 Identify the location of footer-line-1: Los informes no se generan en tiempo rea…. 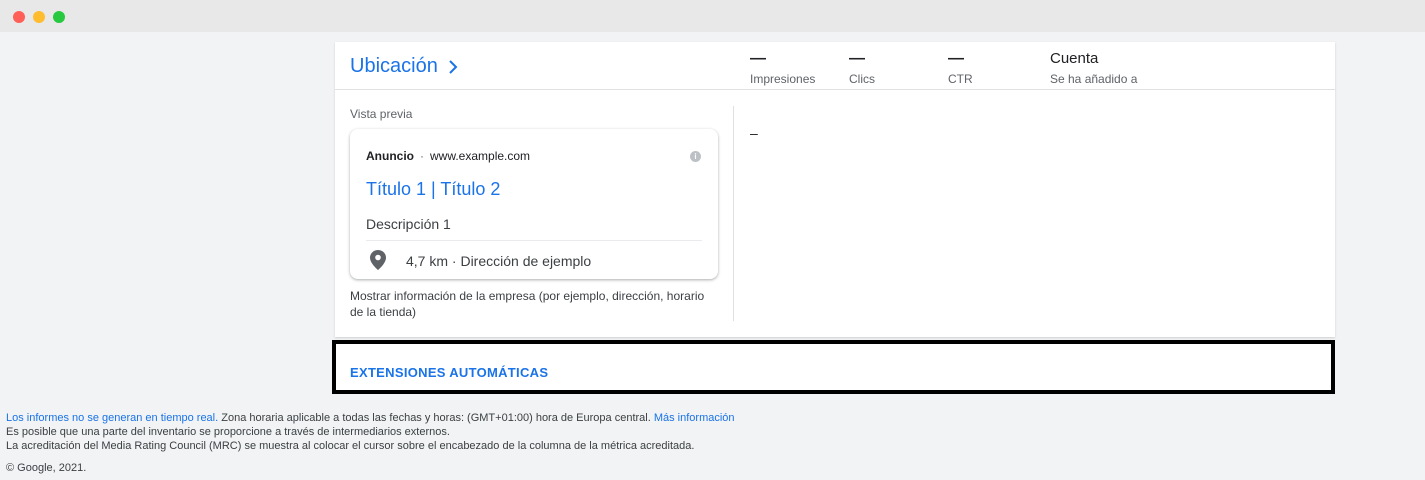
(370, 418).